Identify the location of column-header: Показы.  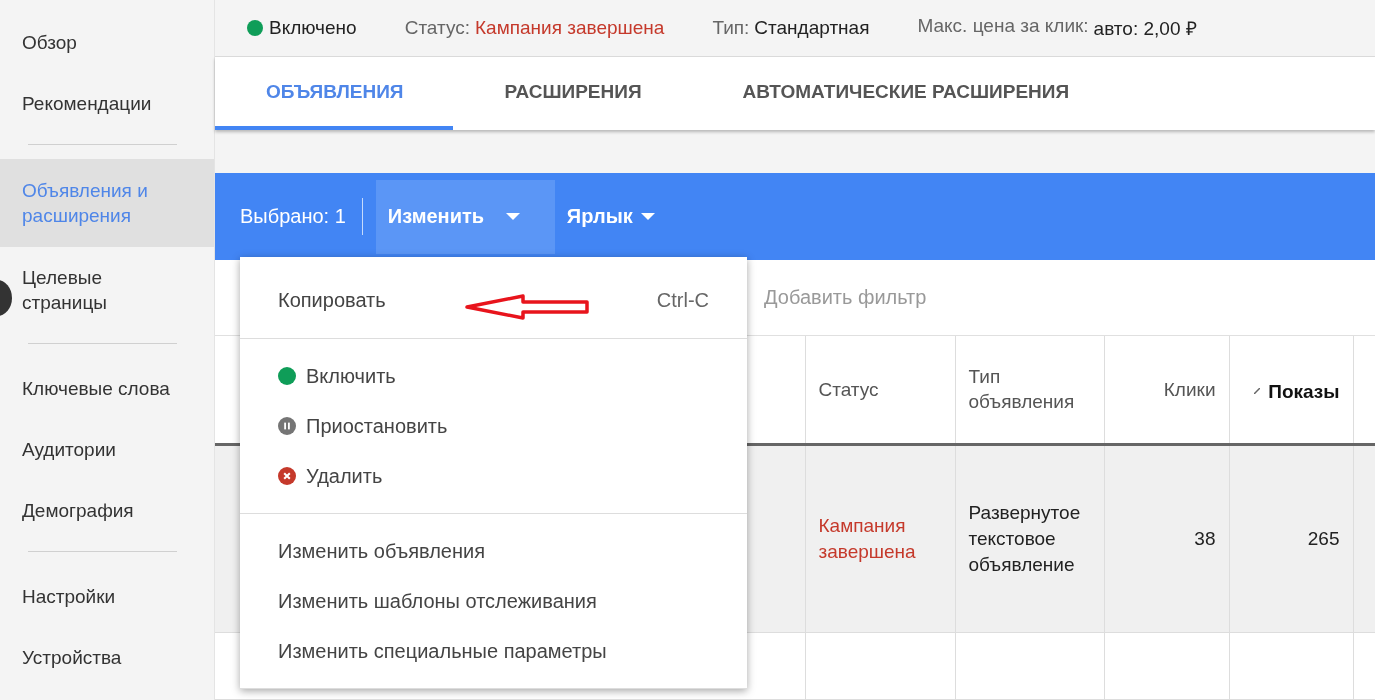
(1304, 391).